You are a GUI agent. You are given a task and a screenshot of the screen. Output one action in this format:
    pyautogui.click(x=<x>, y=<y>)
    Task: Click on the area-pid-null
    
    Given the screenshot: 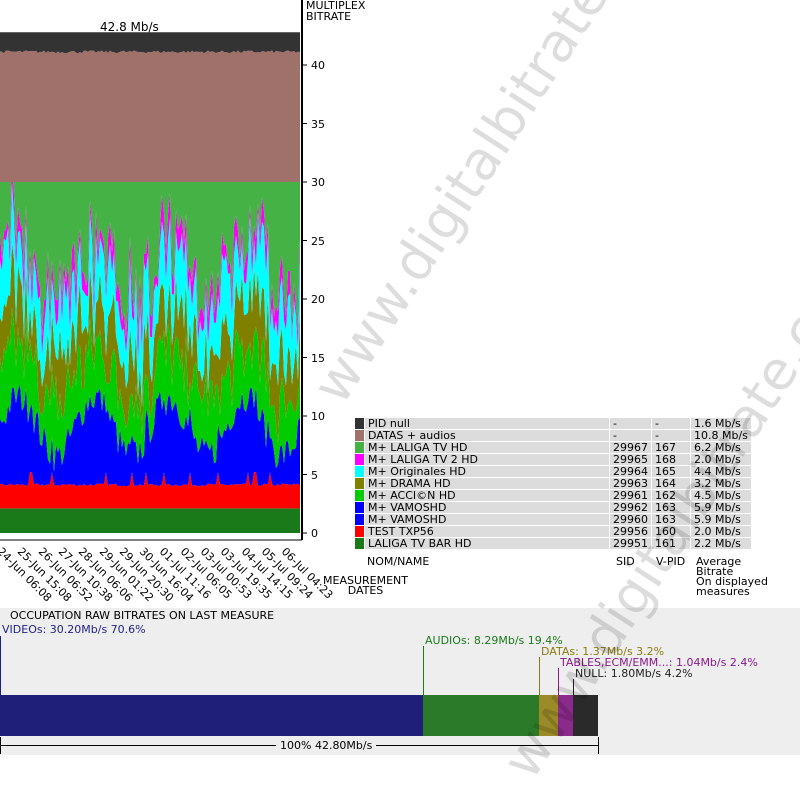 What is the action you would take?
    pyautogui.click(x=150, y=43)
    